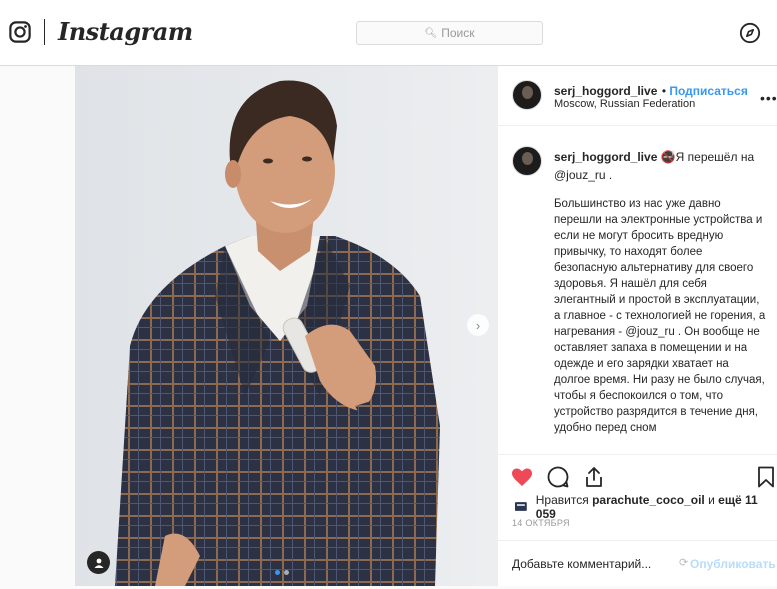 Image resolution: width=777 pixels, height=589 pixels. I want to click on likes-conjunction: и, so click(711, 500).